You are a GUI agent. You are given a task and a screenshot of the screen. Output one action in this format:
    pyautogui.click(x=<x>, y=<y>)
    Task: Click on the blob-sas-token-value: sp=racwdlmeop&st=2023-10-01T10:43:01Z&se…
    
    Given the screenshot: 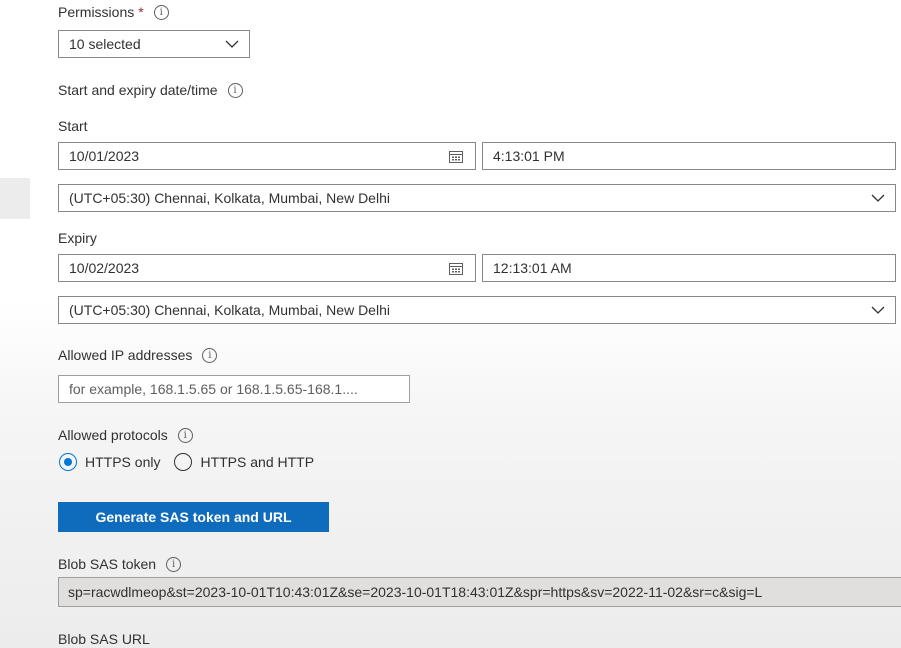 What is the action you would take?
    pyautogui.click(x=415, y=592)
    